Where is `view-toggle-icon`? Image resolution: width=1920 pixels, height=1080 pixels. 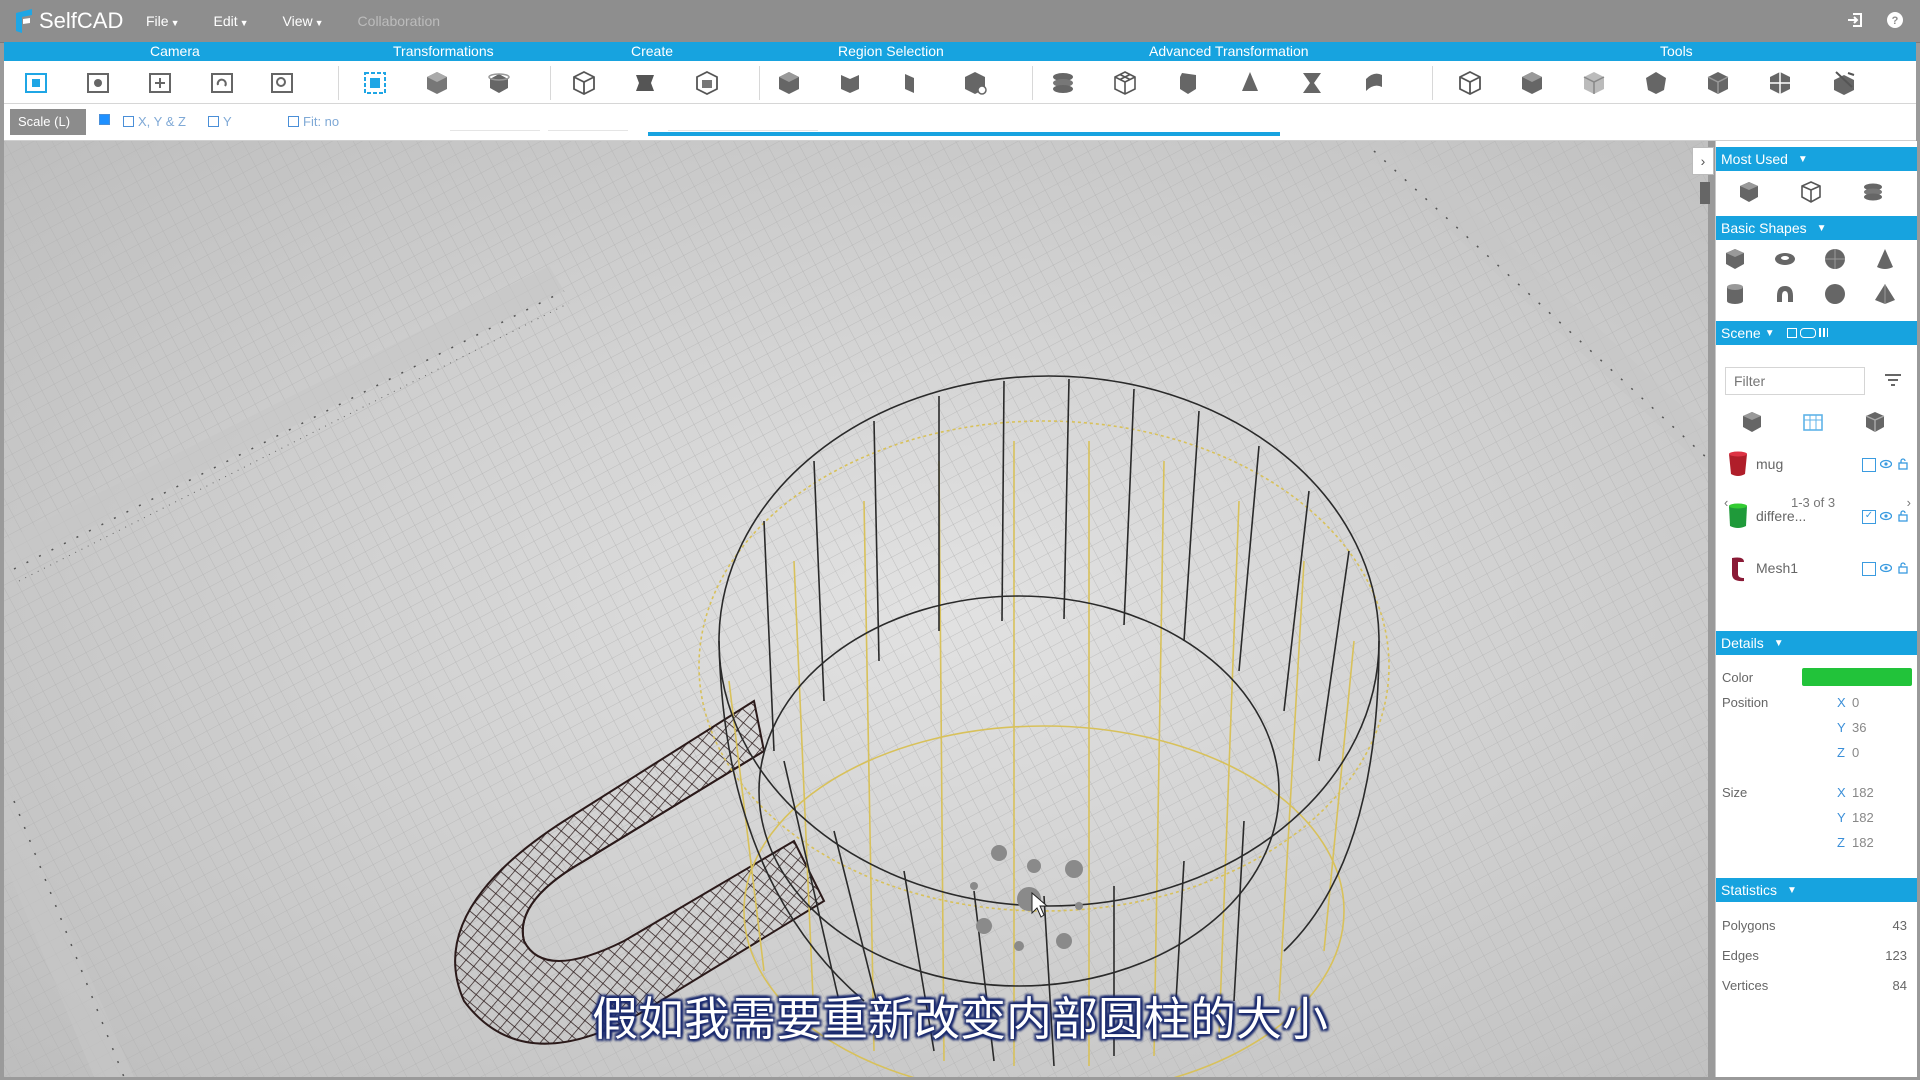
view-toggle-icon is located at coordinates (1807, 333).